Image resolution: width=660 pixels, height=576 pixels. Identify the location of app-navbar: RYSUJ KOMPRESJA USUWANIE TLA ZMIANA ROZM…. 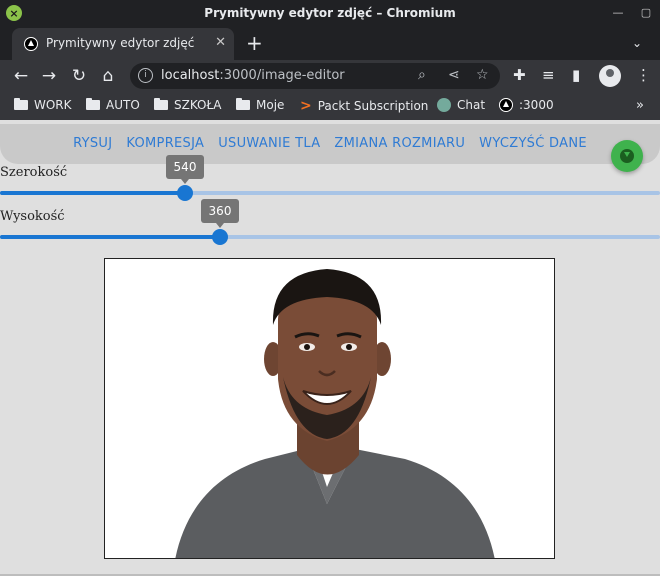
(330, 144).